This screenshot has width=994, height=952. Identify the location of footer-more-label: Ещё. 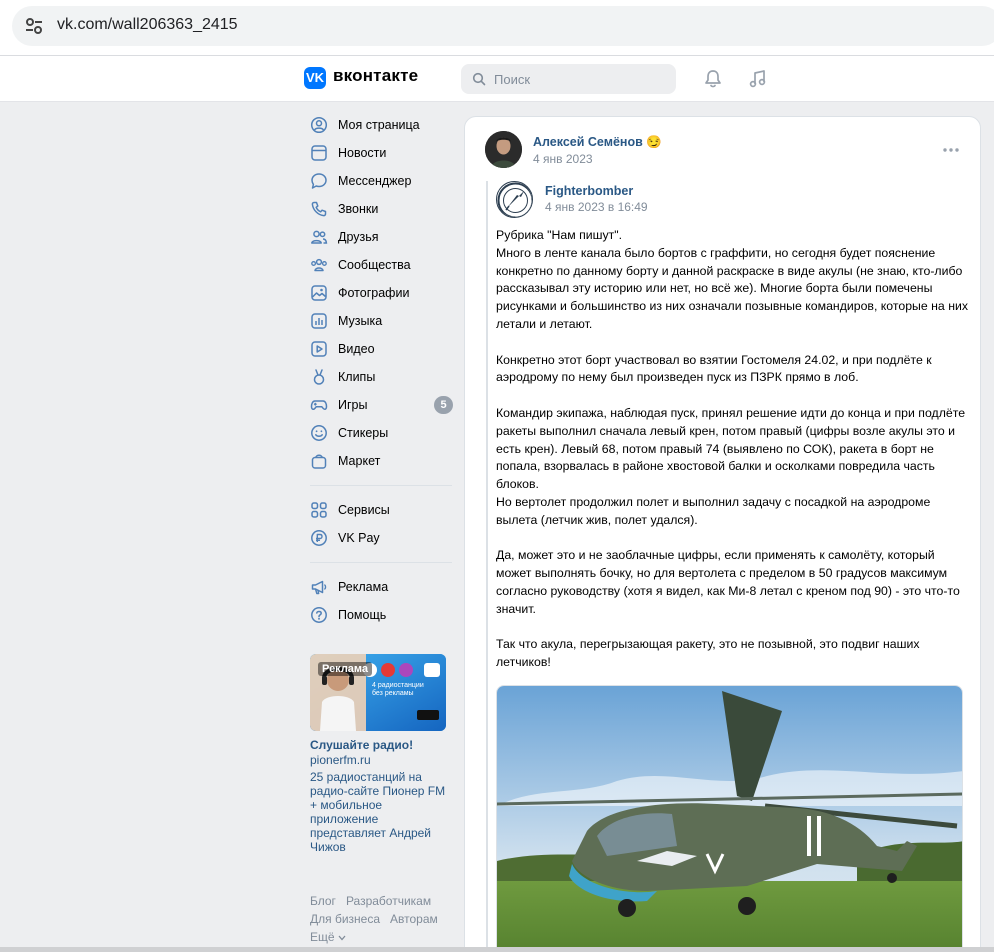
(322, 937).